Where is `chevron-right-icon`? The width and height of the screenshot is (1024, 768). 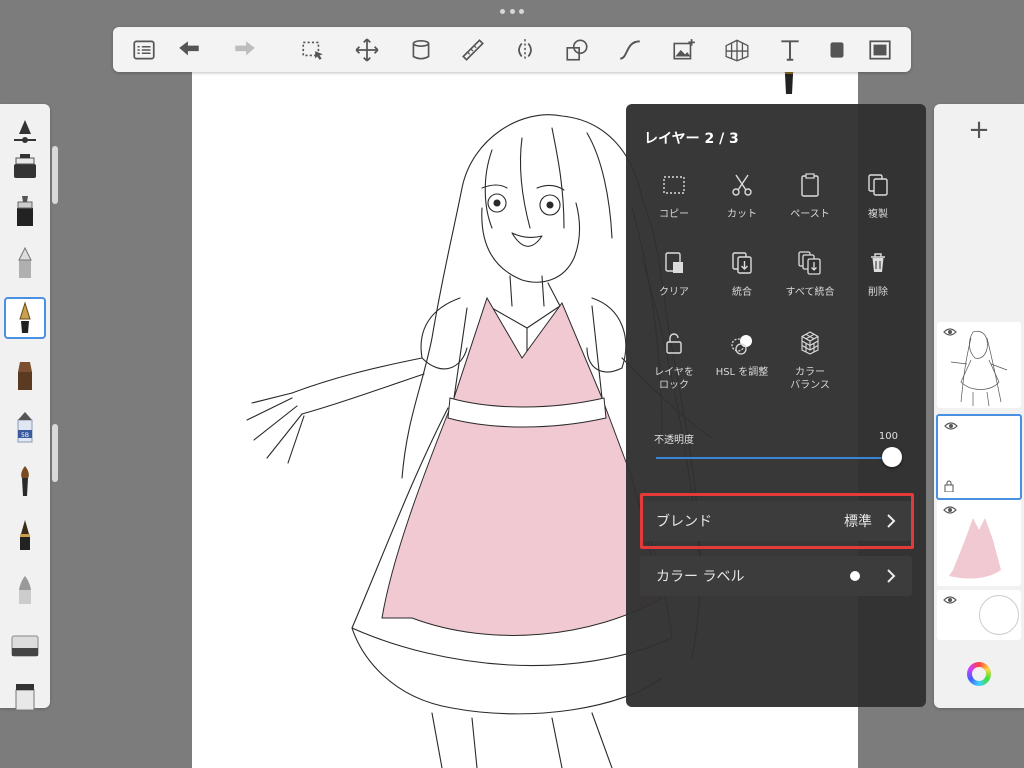 chevron-right-icon is located at coordinates (891, 576).